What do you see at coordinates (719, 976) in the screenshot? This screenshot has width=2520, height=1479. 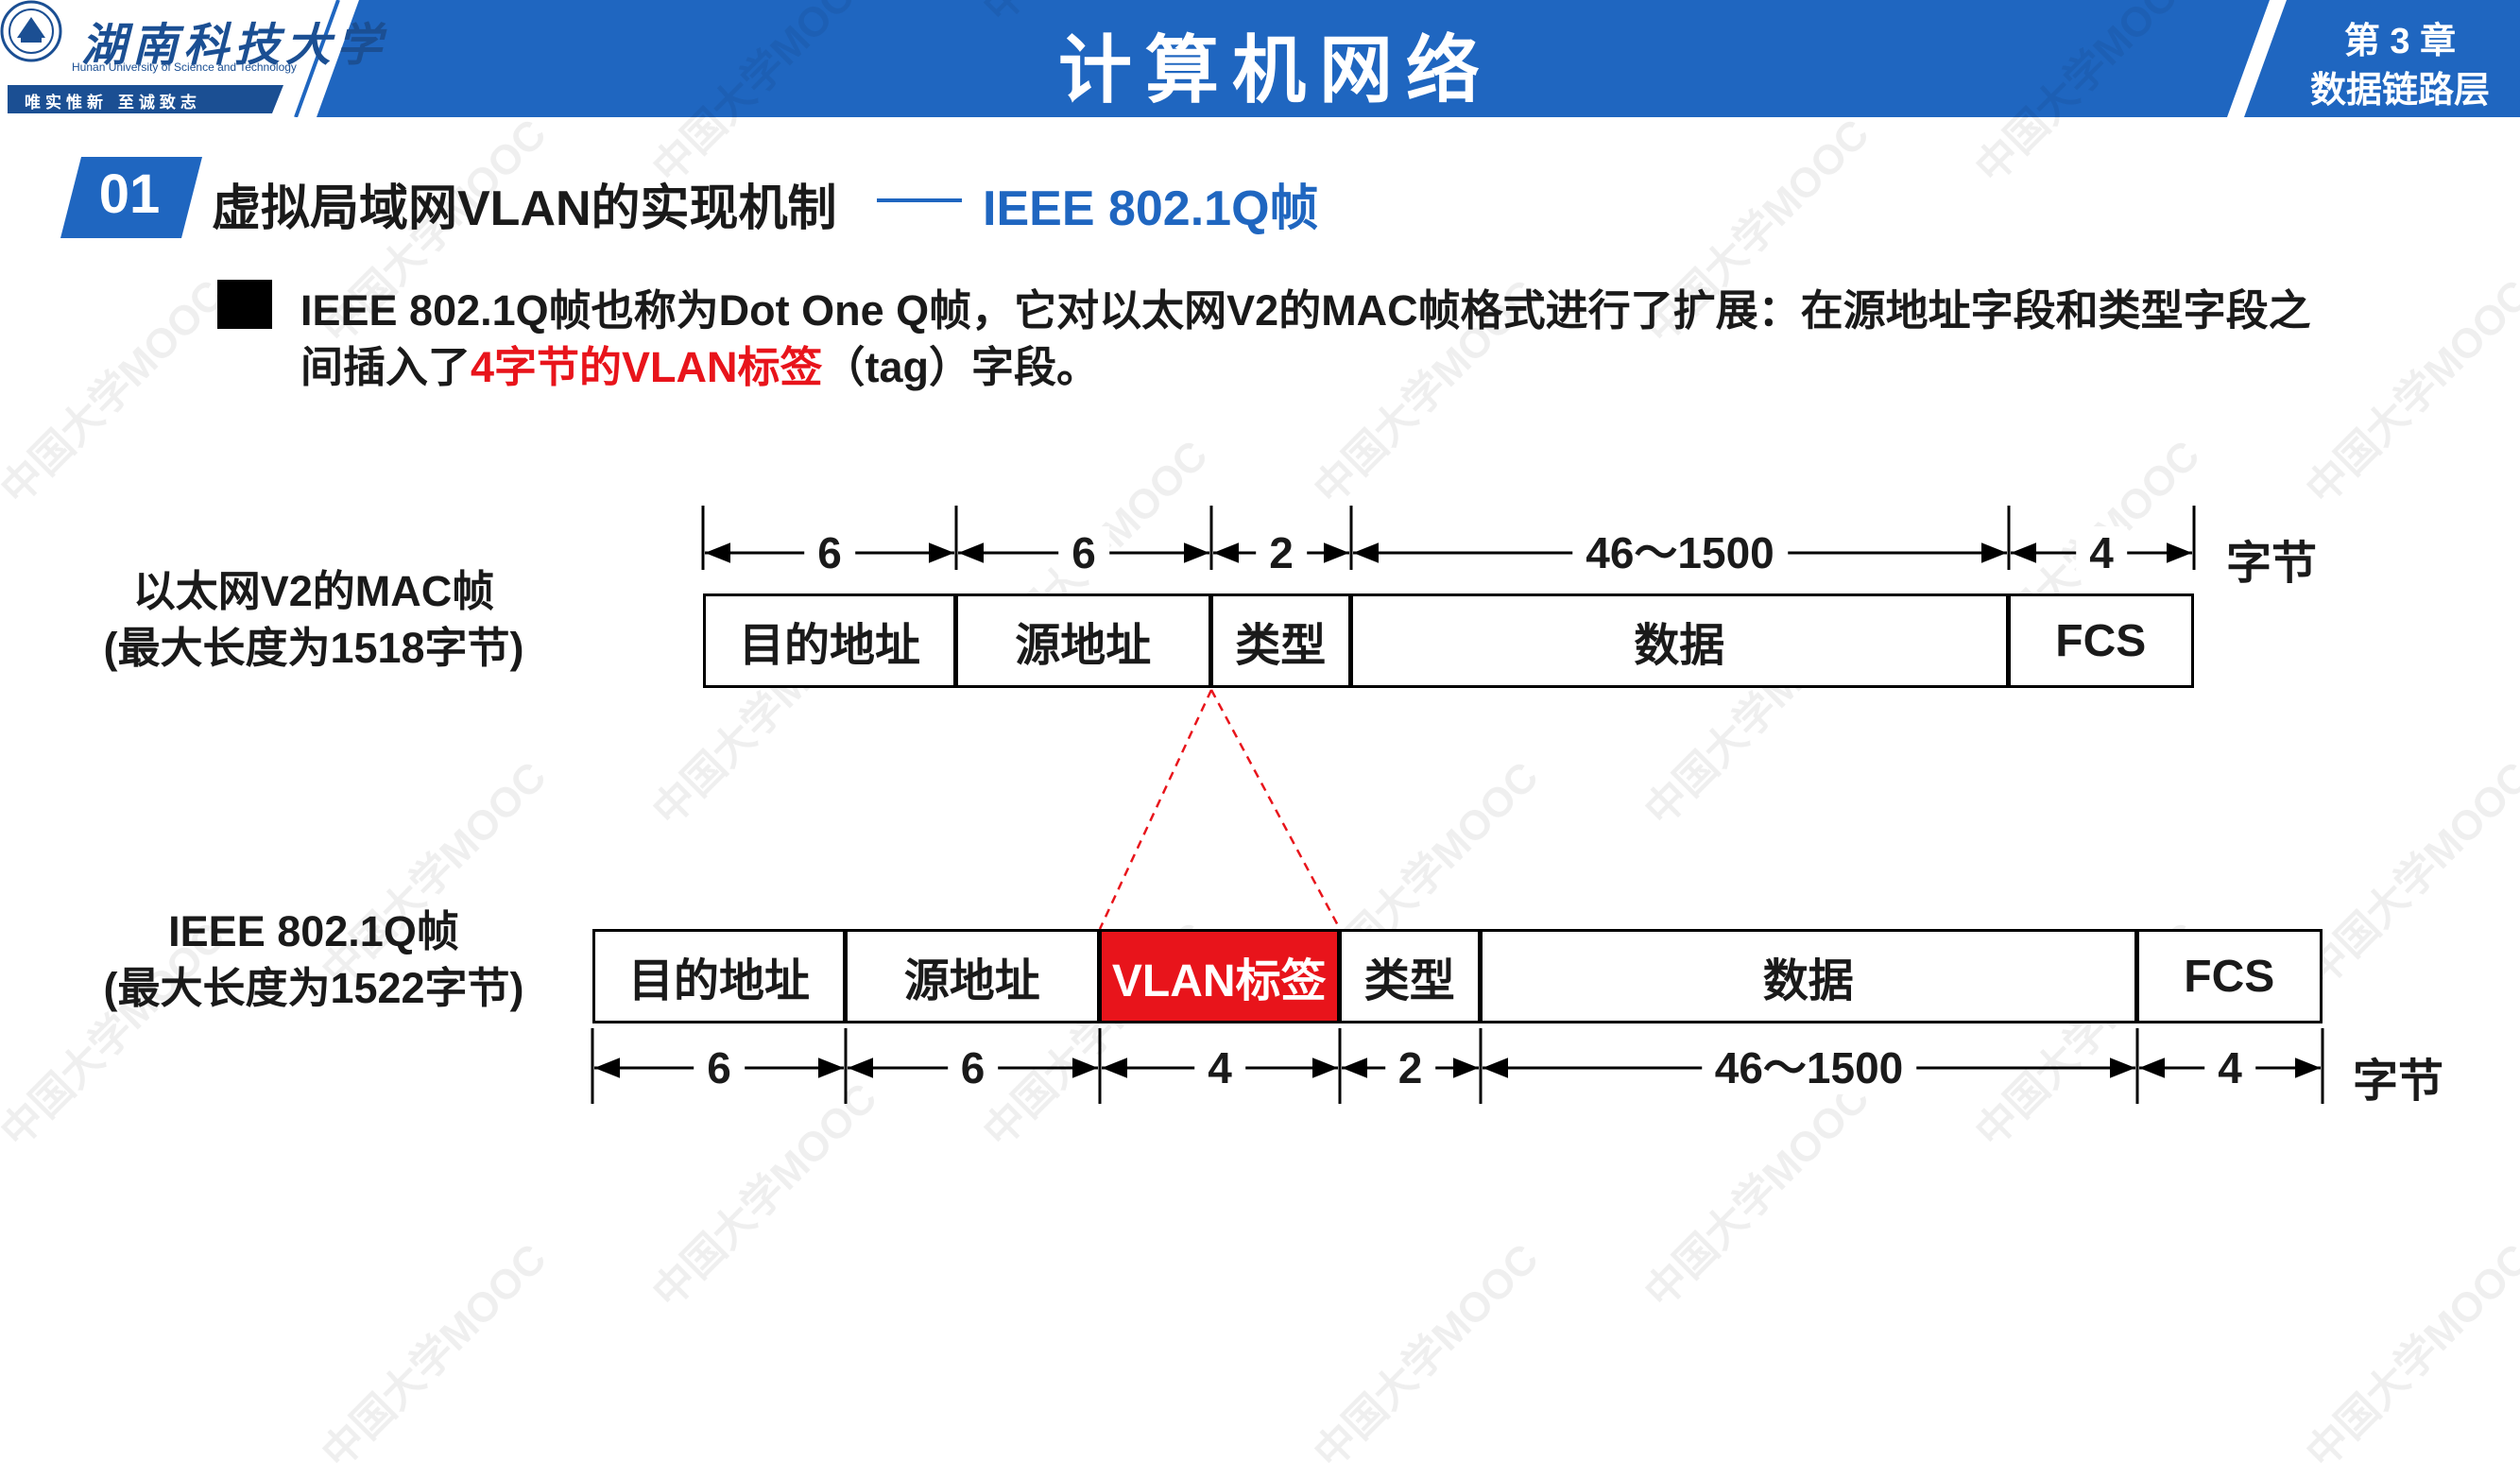 I see `frame_q-field-1: 目的地址` at bounding box center [719, 976].